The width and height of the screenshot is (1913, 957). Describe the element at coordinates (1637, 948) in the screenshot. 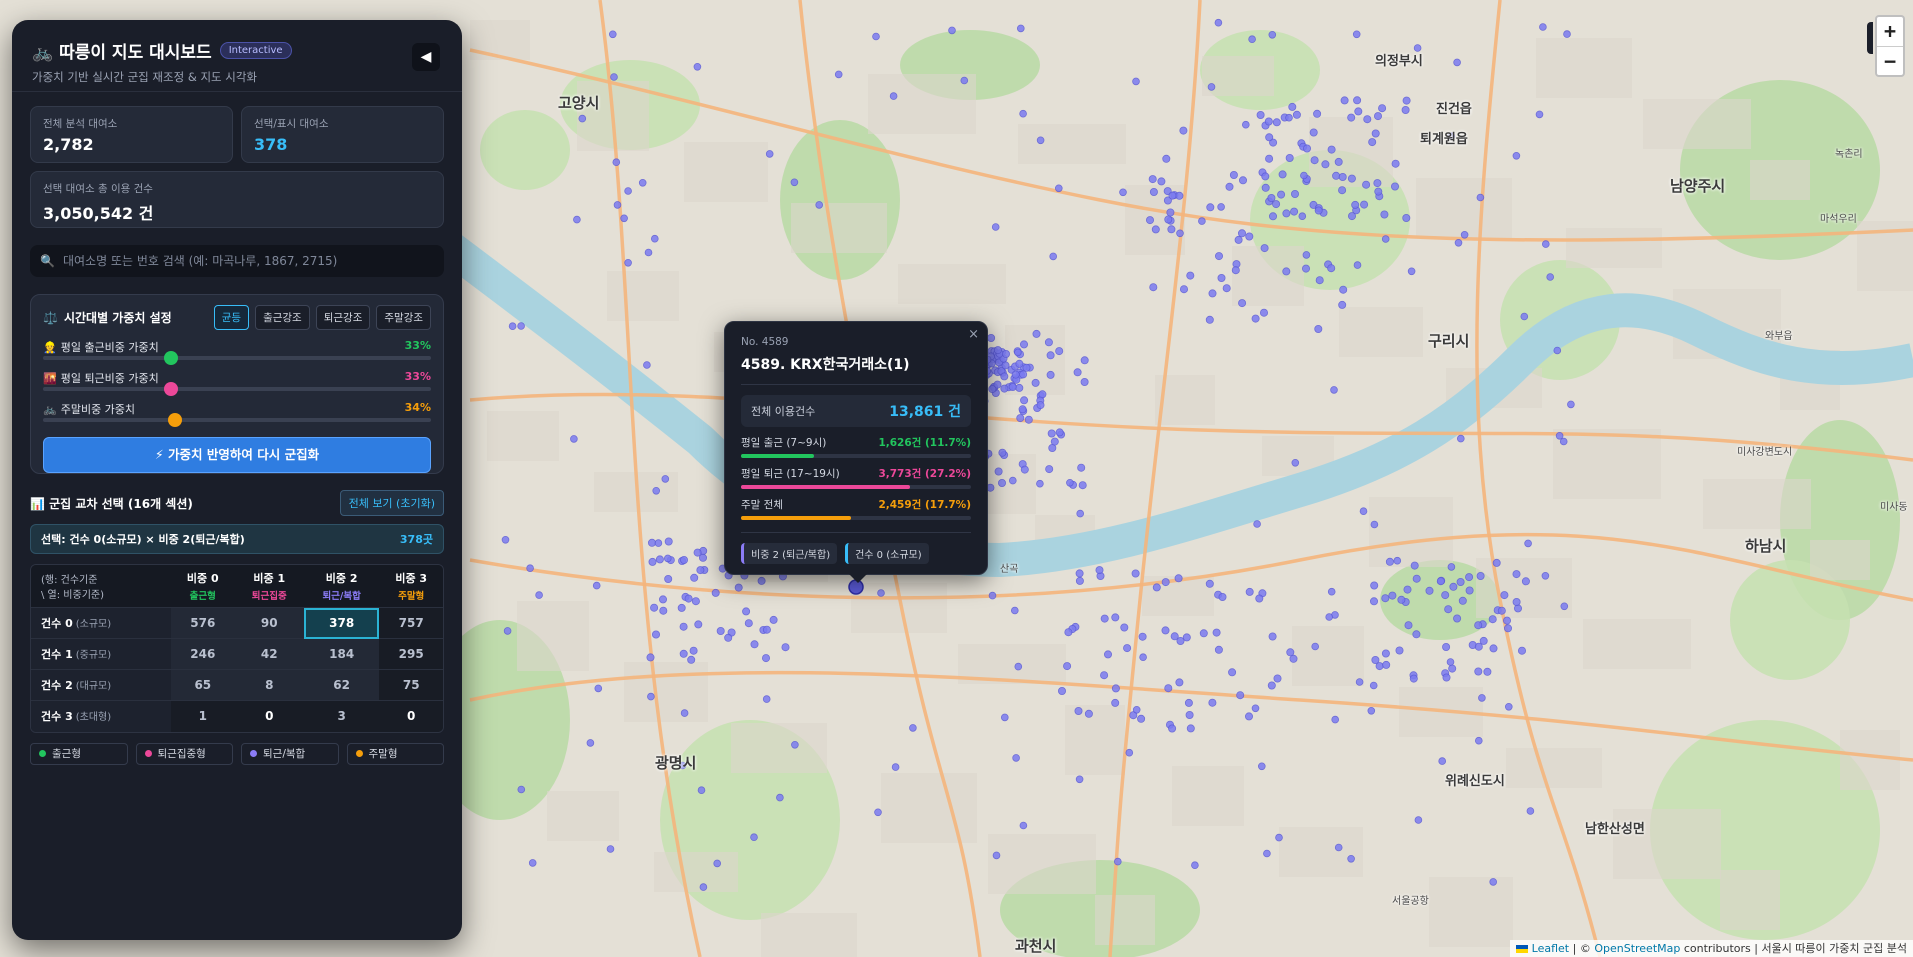

I see `osm-link: OpenStreetMap` at that location.